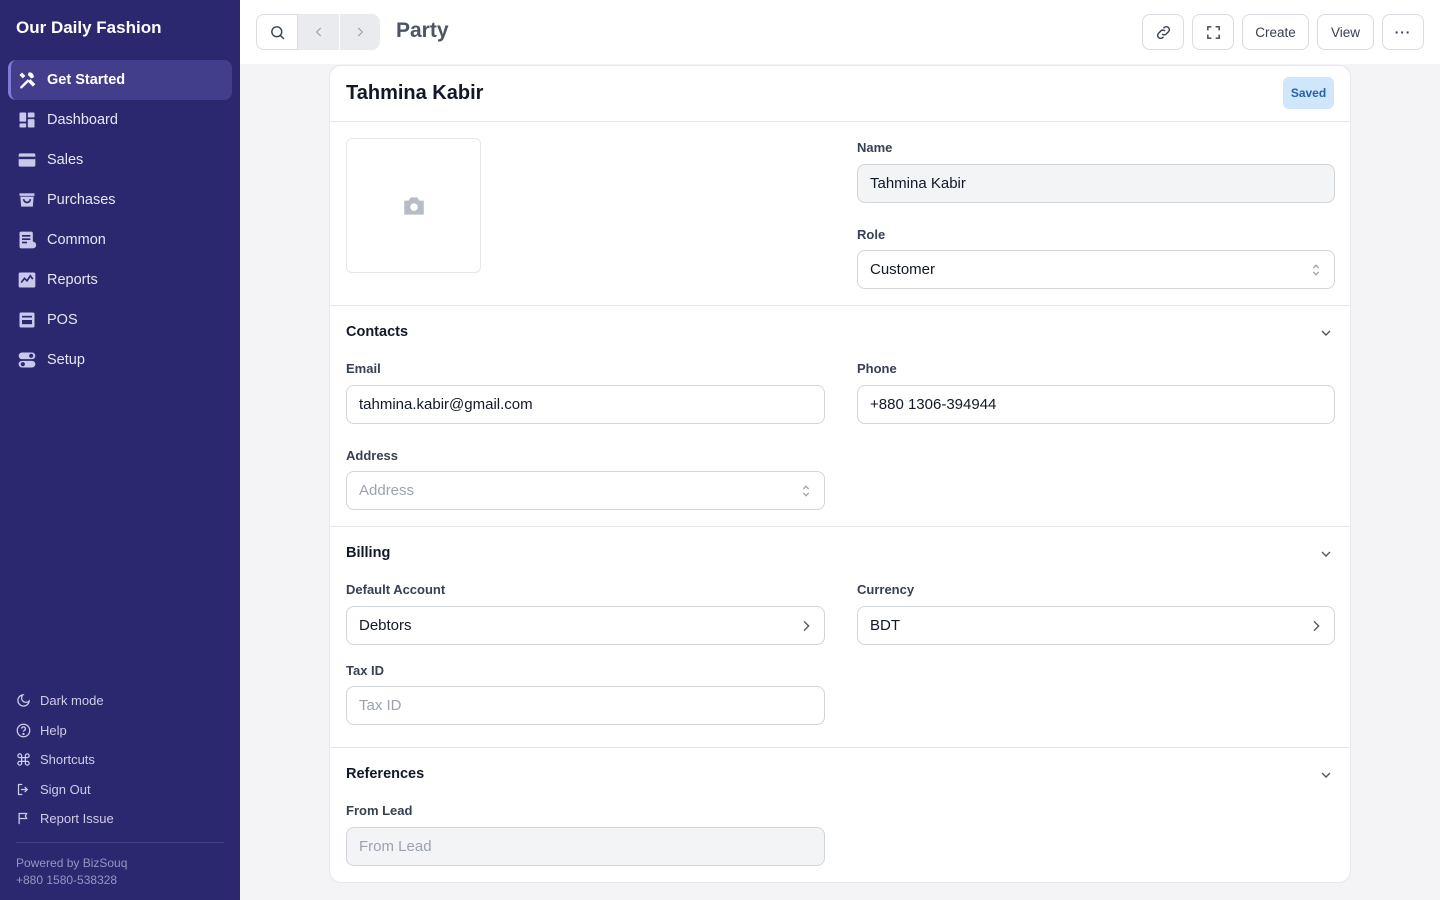 Image resolution: width=1440 pixels, height=900 pixels. I want to click on address-select: Address, so click(585, 490).